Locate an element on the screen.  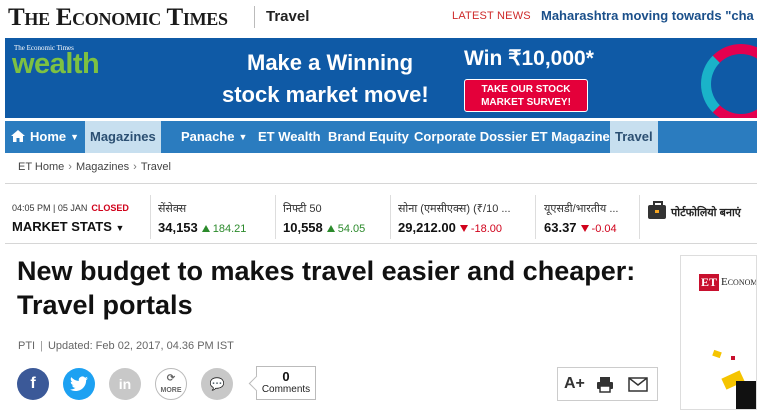
cta-line1: TAKE OUR STOCK is located at coordinates (526, 89).